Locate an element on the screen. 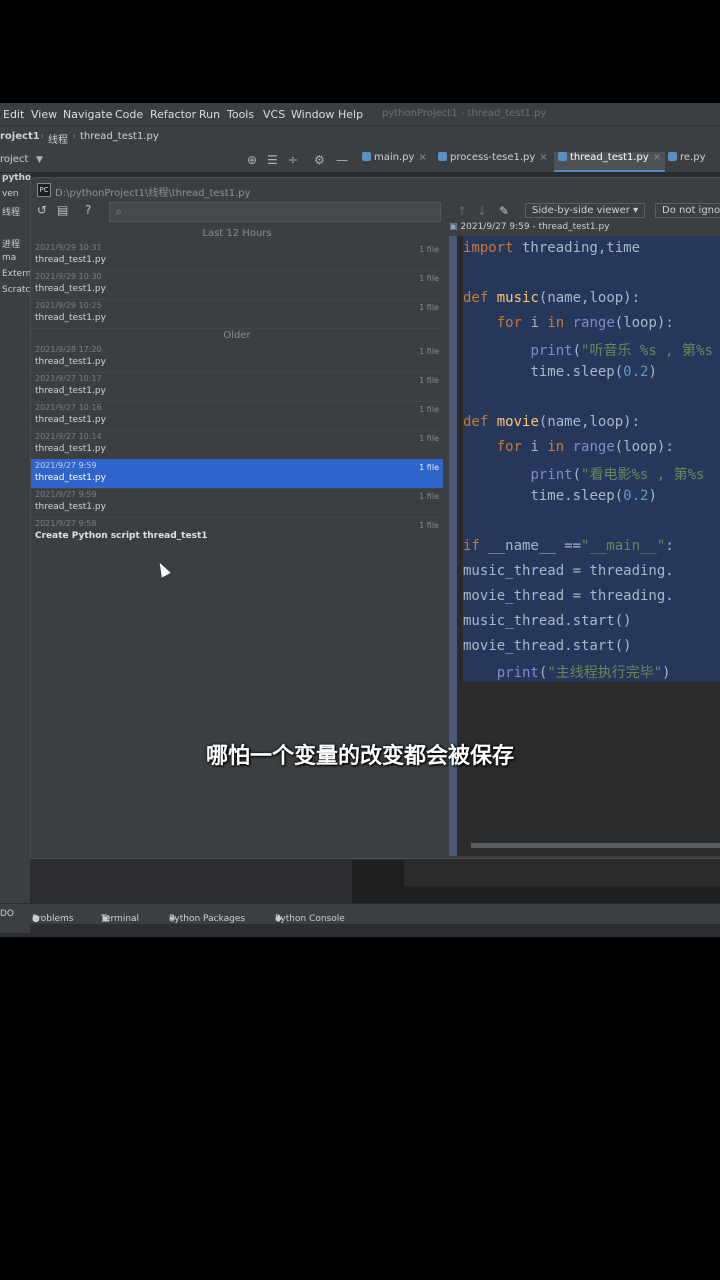 This screenshot has width=720, height=1280. dialog-file-path: D:\pythonProject1\线程\thread_test1.py is located at coordinates (153, 193).